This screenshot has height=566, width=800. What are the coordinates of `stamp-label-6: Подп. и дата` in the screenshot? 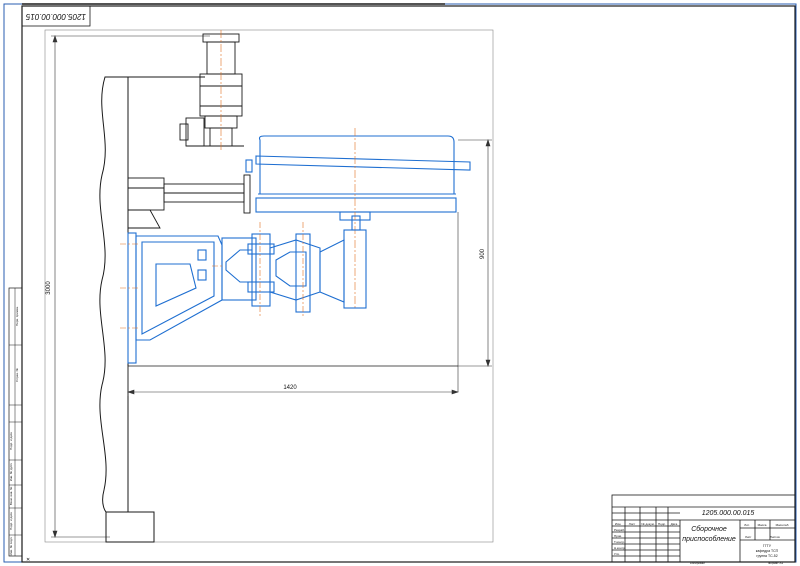 It's located at (11, 521).